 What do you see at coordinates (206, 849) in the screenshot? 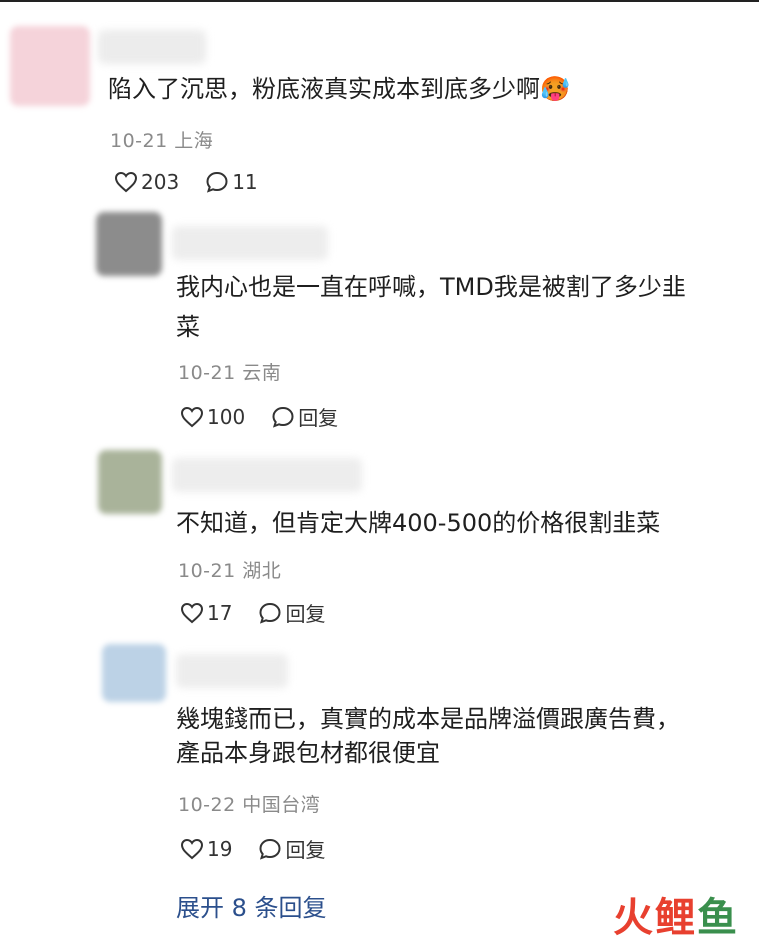
I see `like-button: 19` at bounding box center [206, 849].